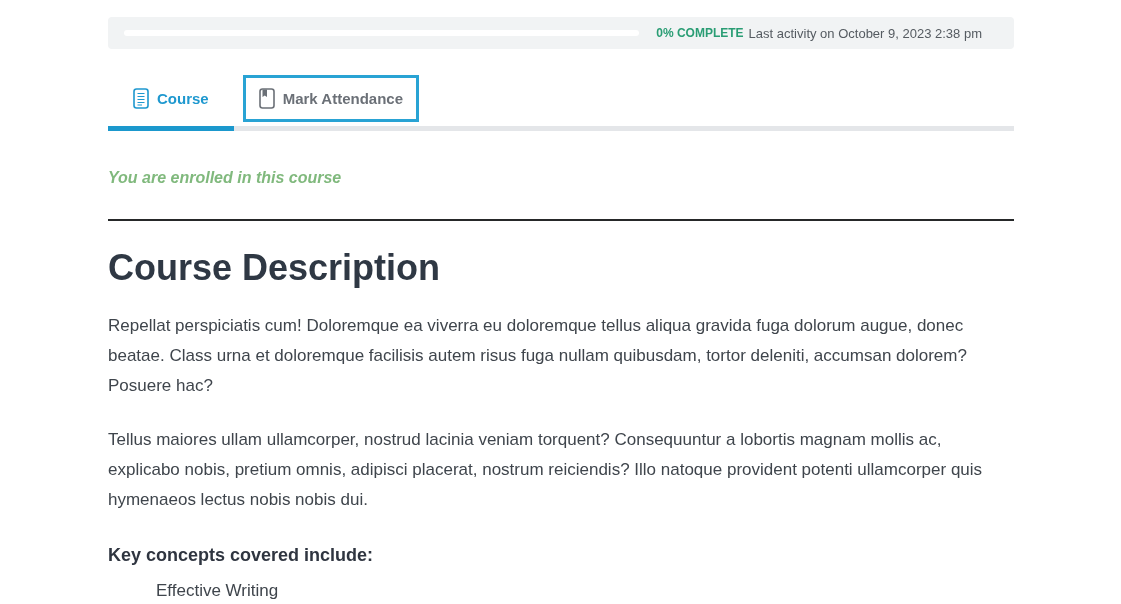 The image size is (1121, 604). Describe the element at coordinates (275, 268) in the screenshot. I see `section-title: Course Description` at that location.